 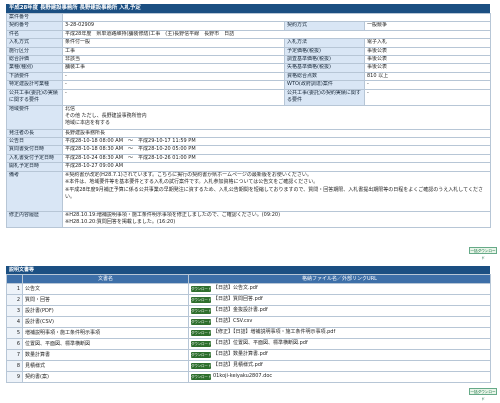 I want to click on table-row: 9 契約書(案) ダウンロード 01koji-keiyaku2807.doc, so click(x=248, y=377).